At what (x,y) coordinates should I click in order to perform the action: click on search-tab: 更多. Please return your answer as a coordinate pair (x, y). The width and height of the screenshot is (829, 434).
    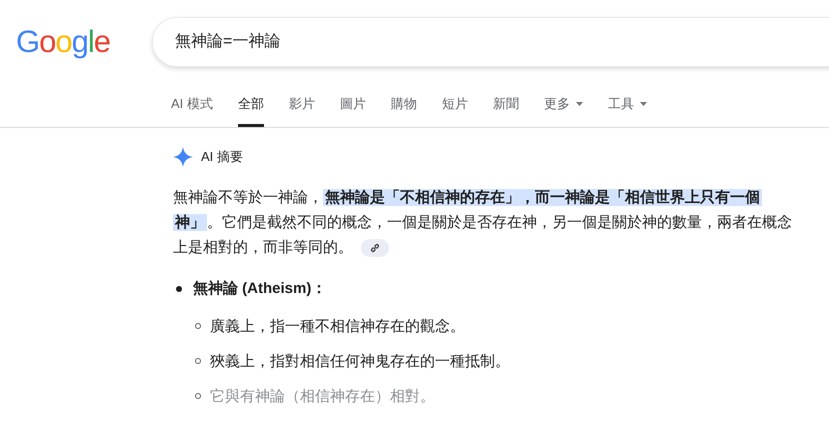
    Looking at the image, I should click on (563, 105).